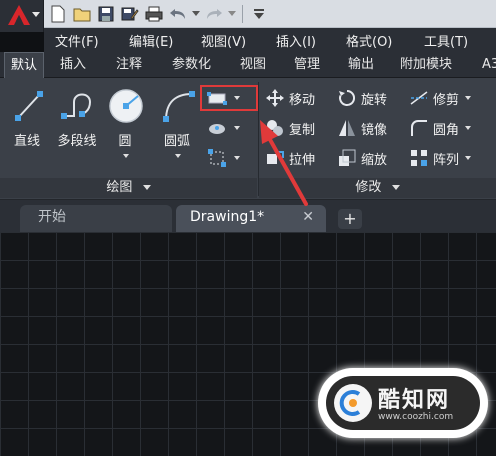  I want to click on tab-view: 视图, so click(253, 65).